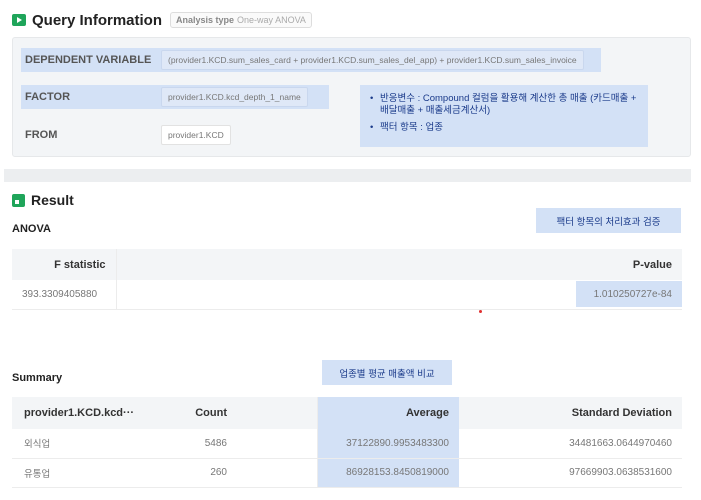 This screenshot has height=500, width=701. I want to click on std-dev-cell: 34481663.0644970460, so click(570, 444).